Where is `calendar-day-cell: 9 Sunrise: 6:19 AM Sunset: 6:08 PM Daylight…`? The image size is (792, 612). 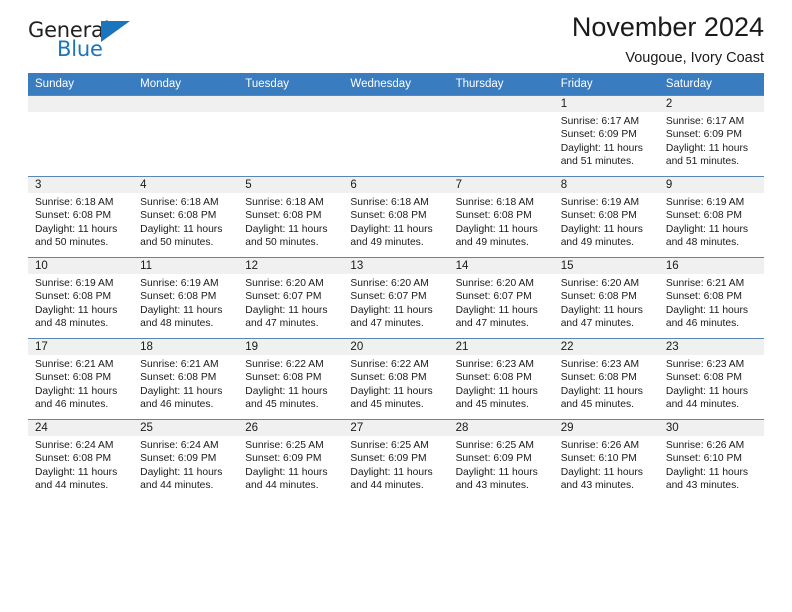
calendar-day-cell: 9 Sunrise: 6:19 AM Sunset: 6:08 PM Daylight… is located at coordinates (711, 217).